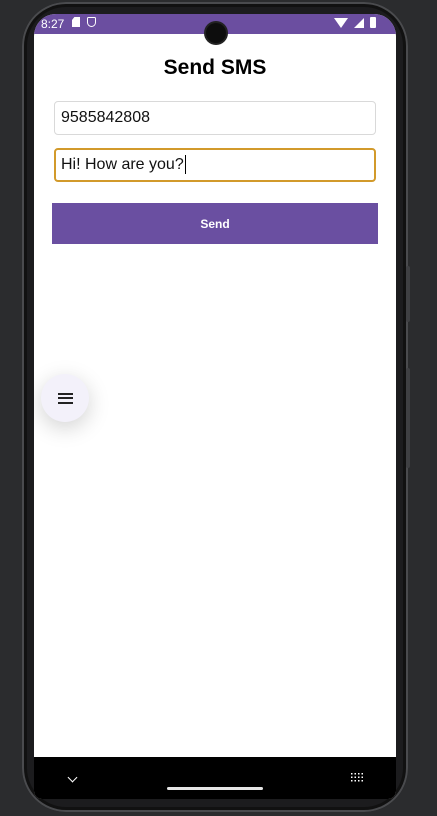 The height and width of the screenshot is (816, 437). Describe the element at coordinates (53, 24) in the screenshot. I see `status-time: 8:27` at that location.